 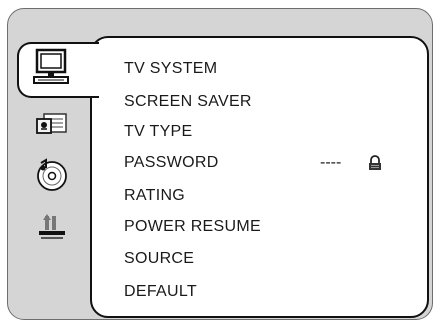 I want to click on menu-item-source: SOURCE, so click(x=159, y=259).